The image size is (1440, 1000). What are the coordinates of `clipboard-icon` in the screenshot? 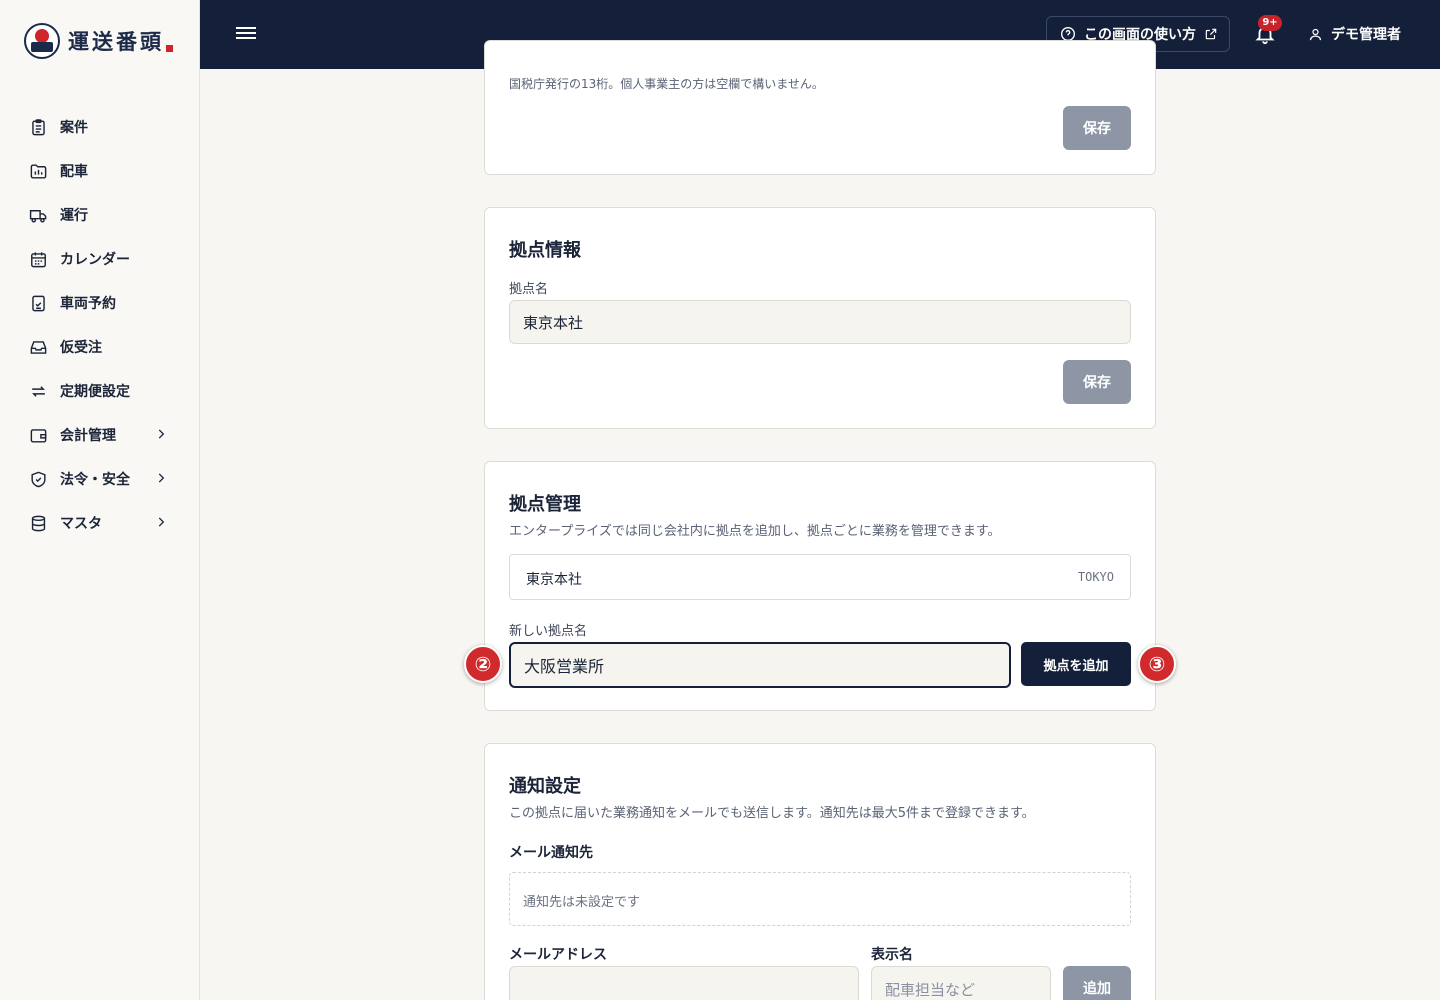 It's located at (38, 127).